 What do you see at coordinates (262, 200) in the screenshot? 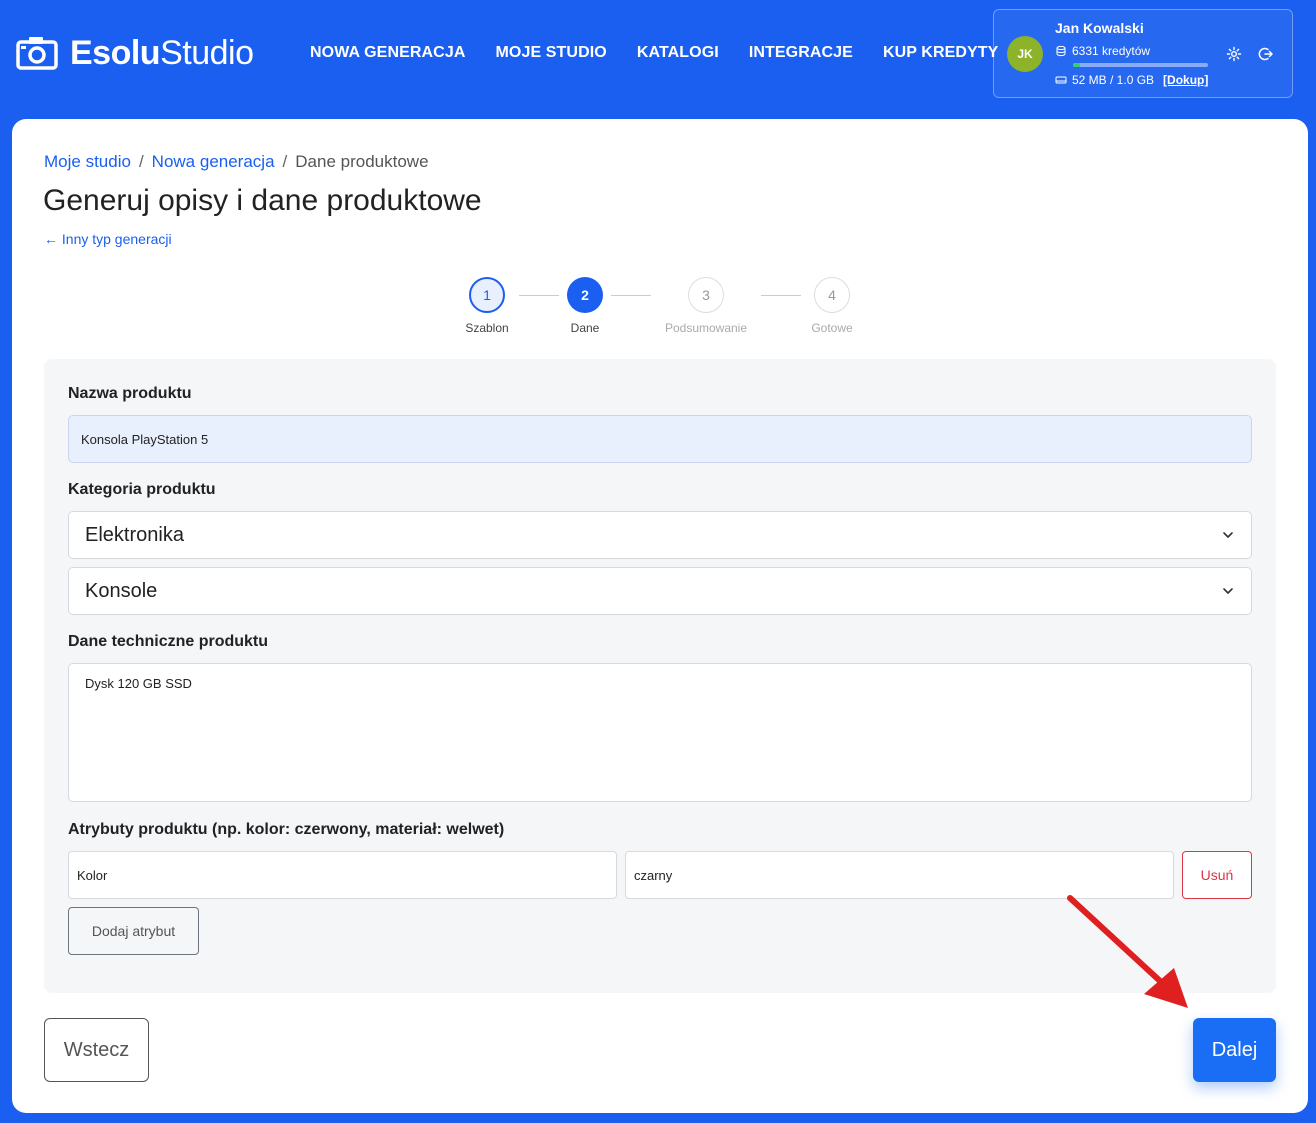
I see `page-title: Generuj opisy i dane produktowe` at bounding box center [262, 200].